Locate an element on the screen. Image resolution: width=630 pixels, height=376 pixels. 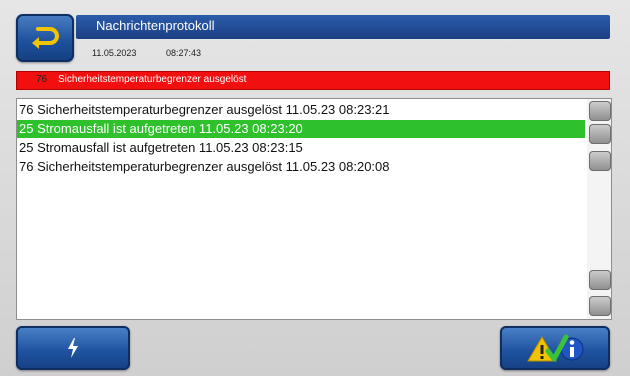
page-title: Nachrichtenprotokoll is located at coordinates (155, 25).